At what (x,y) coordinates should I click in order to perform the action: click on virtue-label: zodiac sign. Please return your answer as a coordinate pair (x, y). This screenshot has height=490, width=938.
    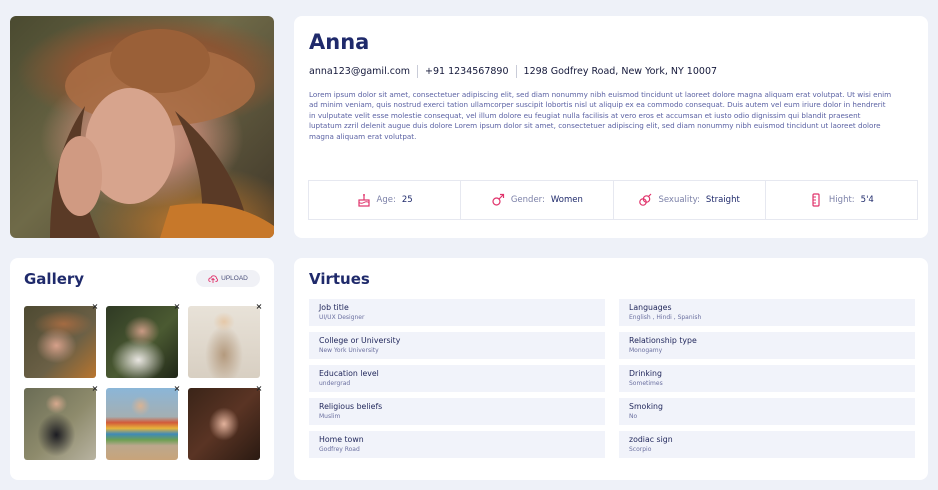
    Looking at the image, I should click on (651, 439).